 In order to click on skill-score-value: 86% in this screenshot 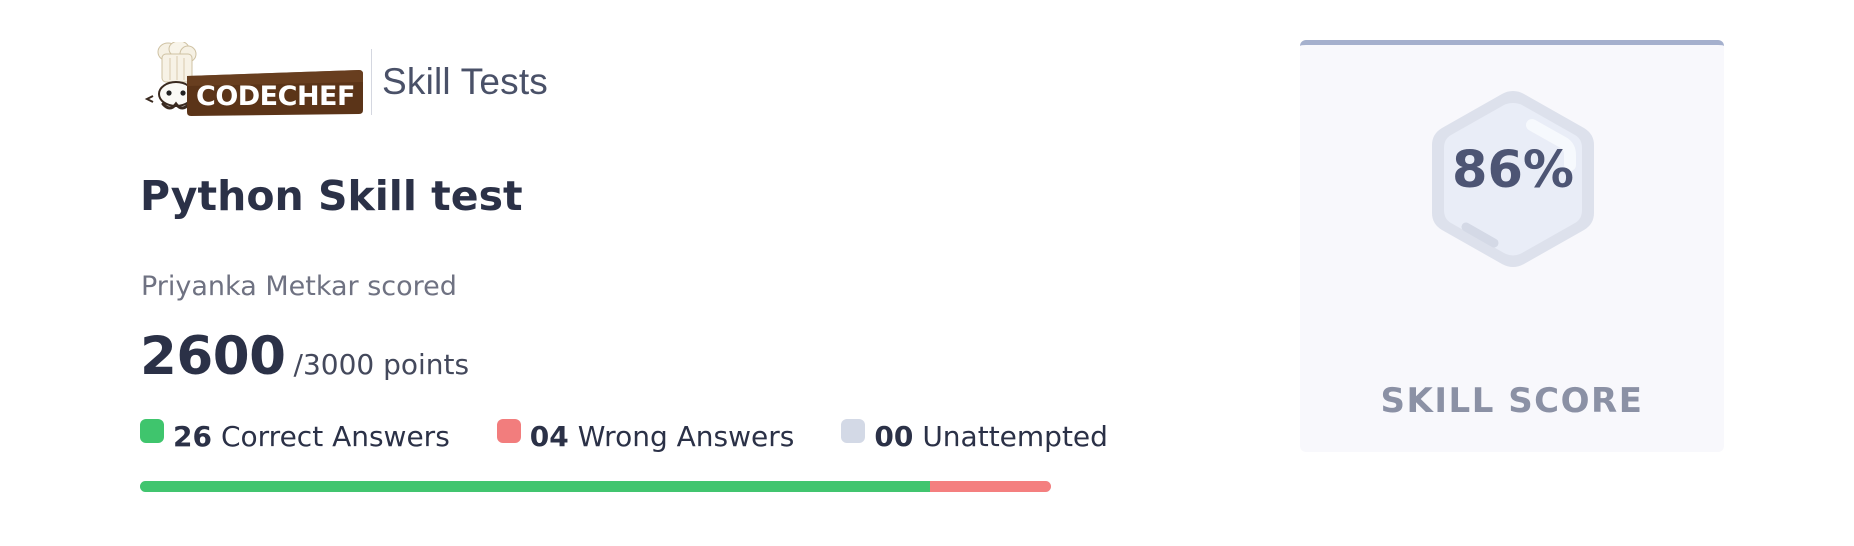, I will do `click(1513, 170)`.